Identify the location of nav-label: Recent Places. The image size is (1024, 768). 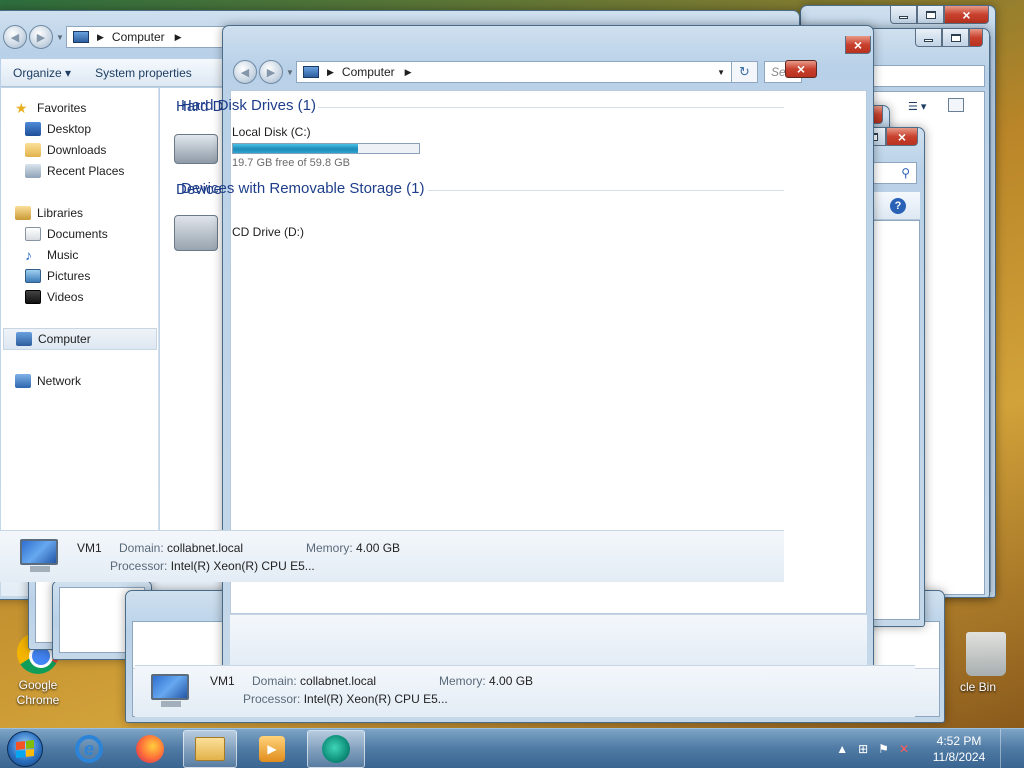
(86, 171).